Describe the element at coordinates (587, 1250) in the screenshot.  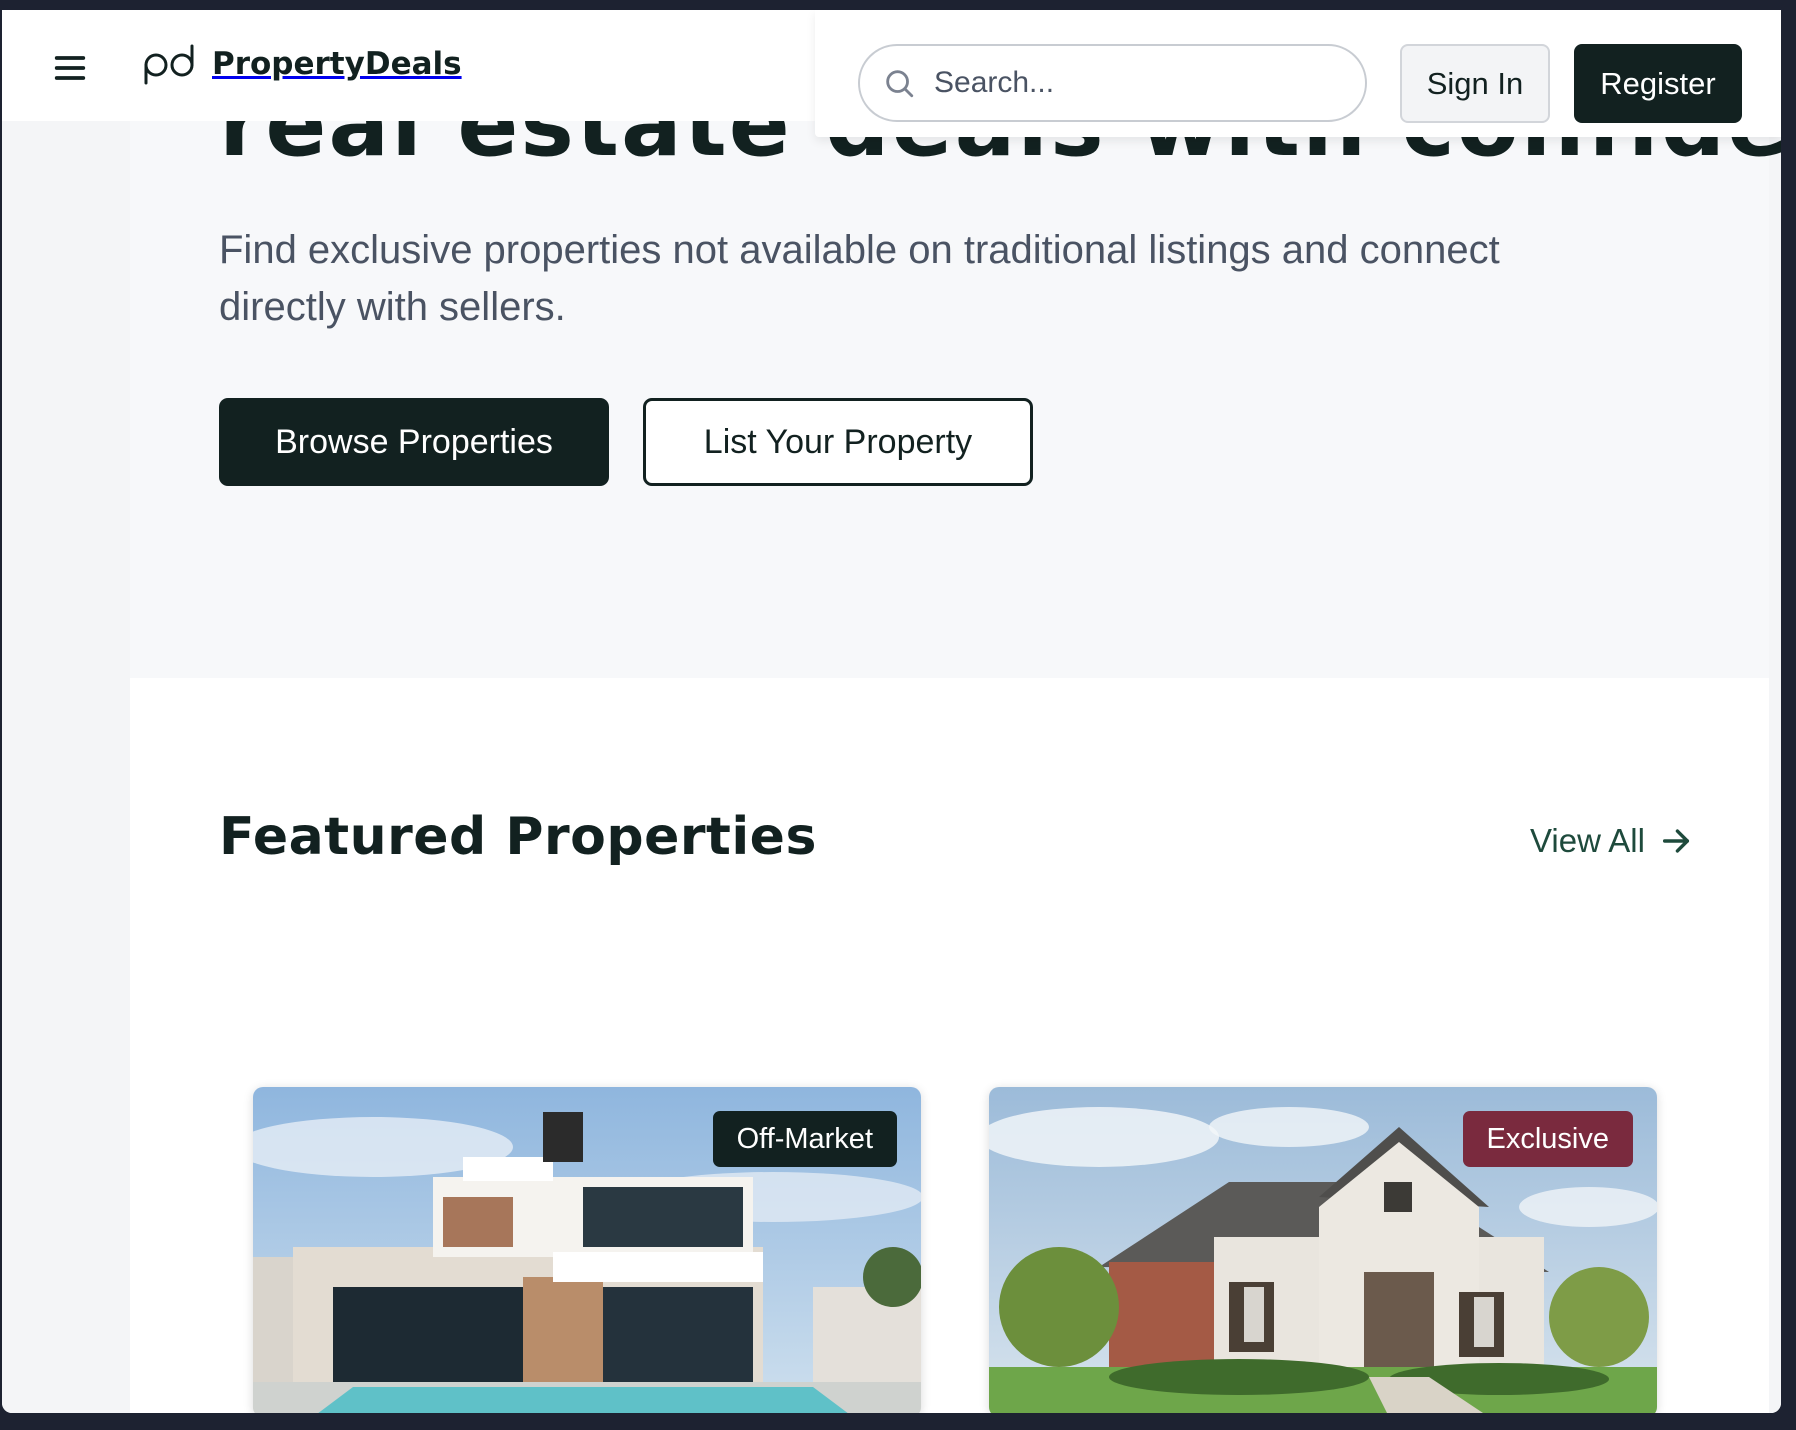
I see `property-card: Off-Market` at that location.